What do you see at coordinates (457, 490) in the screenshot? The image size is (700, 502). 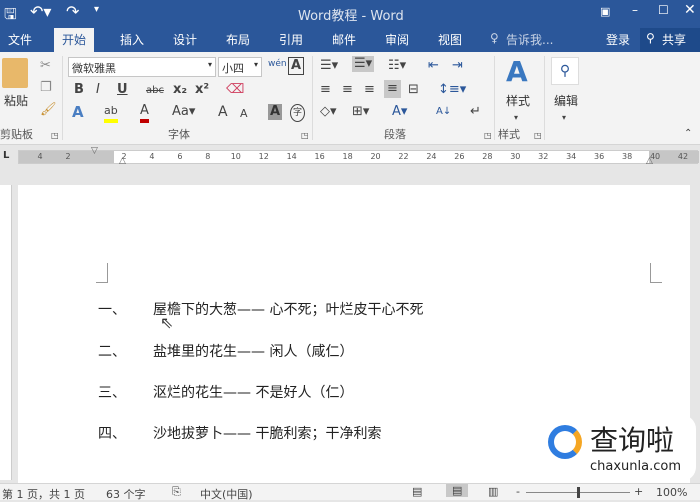 I see `print-layout-icon: ▤` at bounding box center [457, 490].